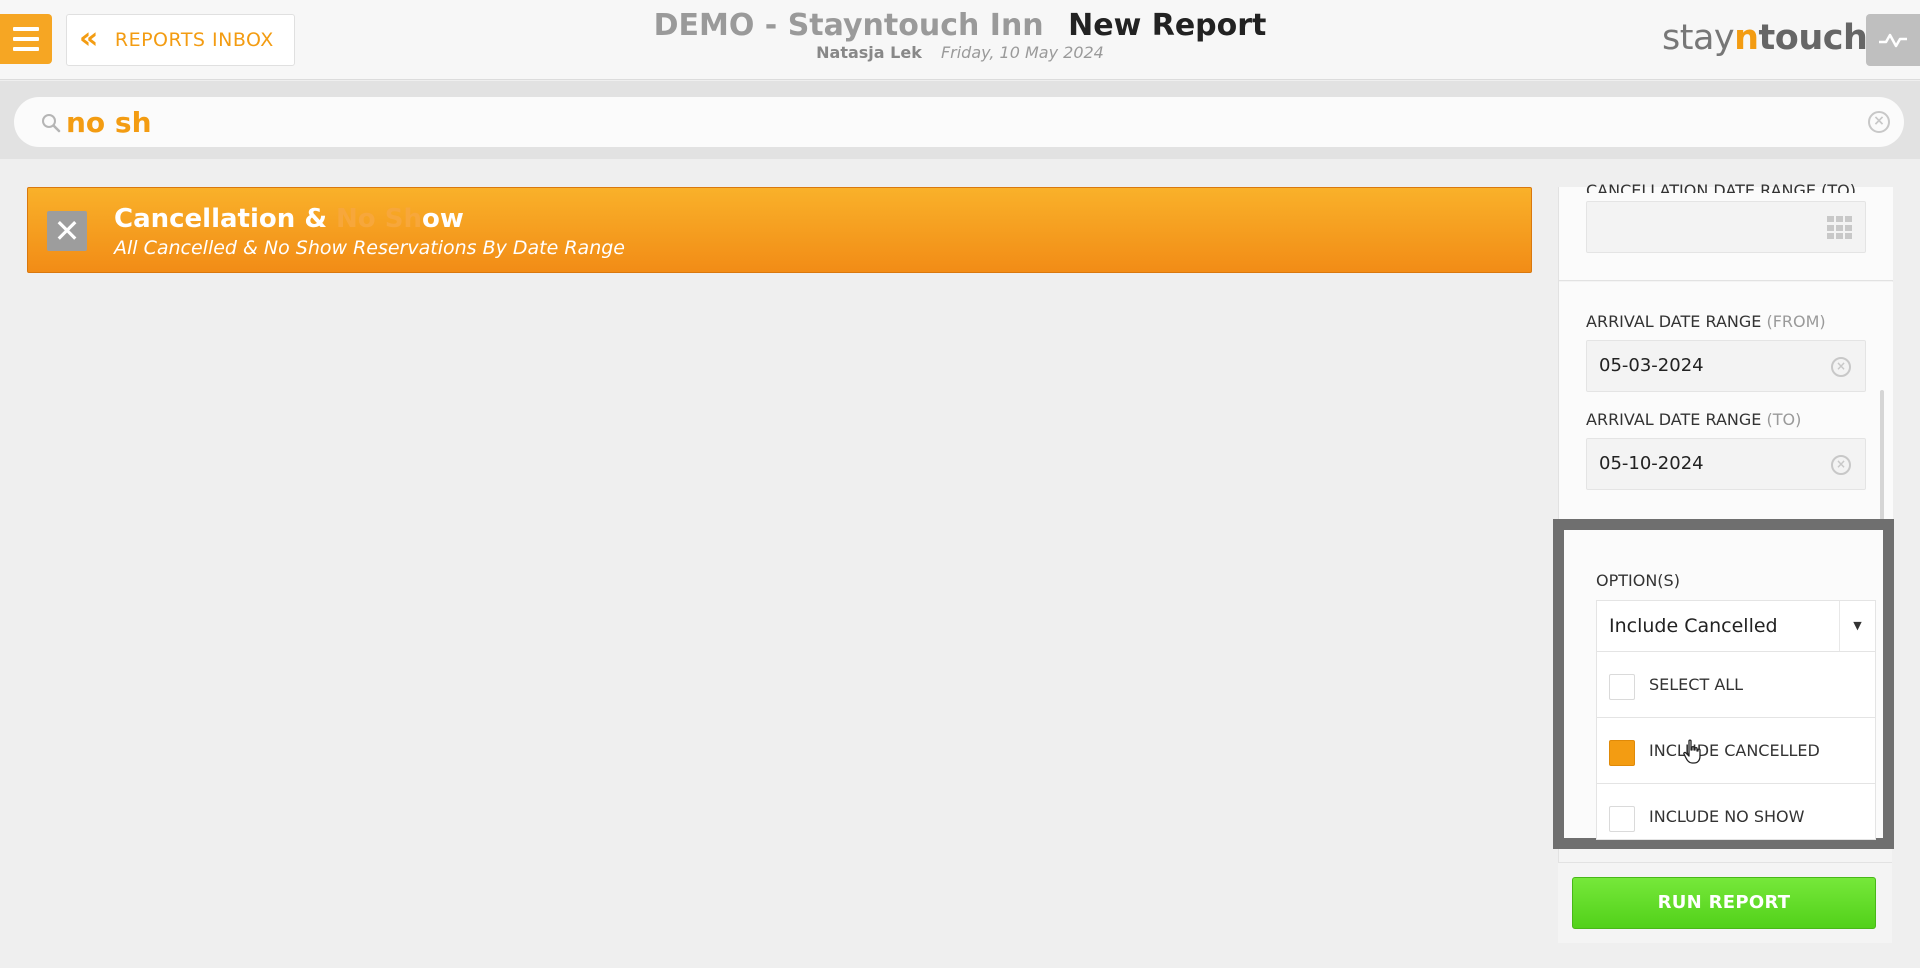  I want to click on user-name: Natasja Lek, so click(869, 52).